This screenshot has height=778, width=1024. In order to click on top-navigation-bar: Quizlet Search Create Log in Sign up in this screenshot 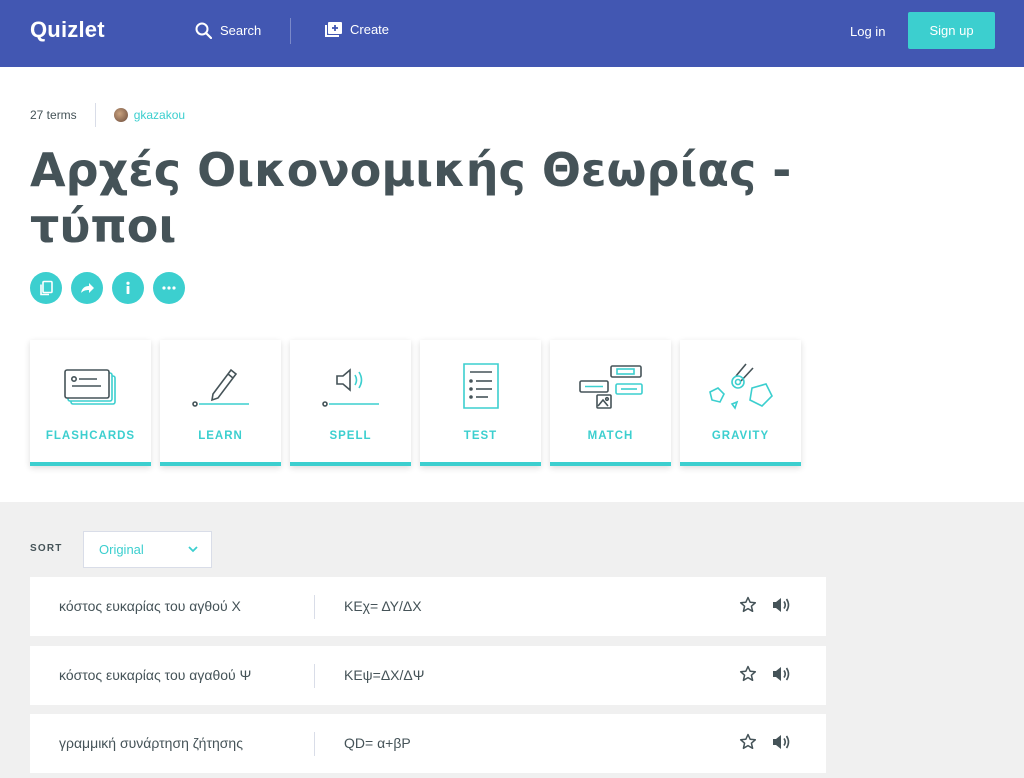, I will do `click(512, 33)`.